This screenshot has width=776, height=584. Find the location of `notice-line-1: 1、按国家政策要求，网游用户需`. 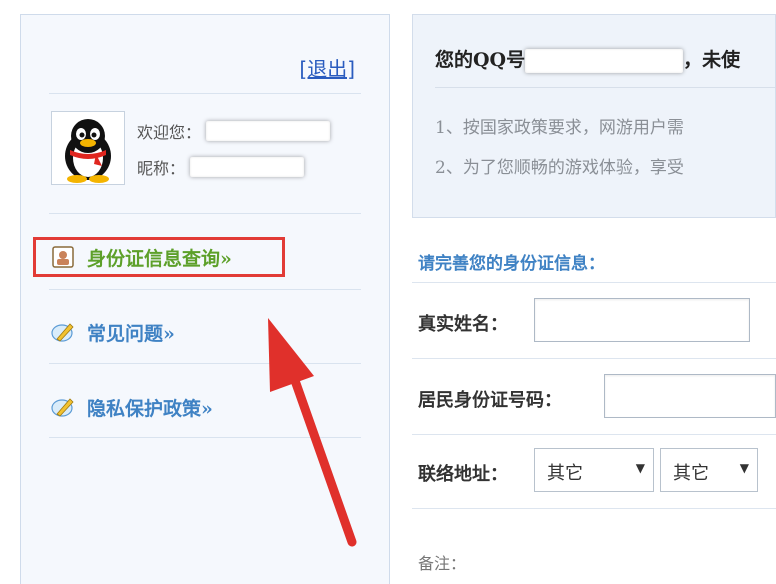

notice-line-1: 1、按国家政策要求，网游用户需 is located at coordinates (559, 128).